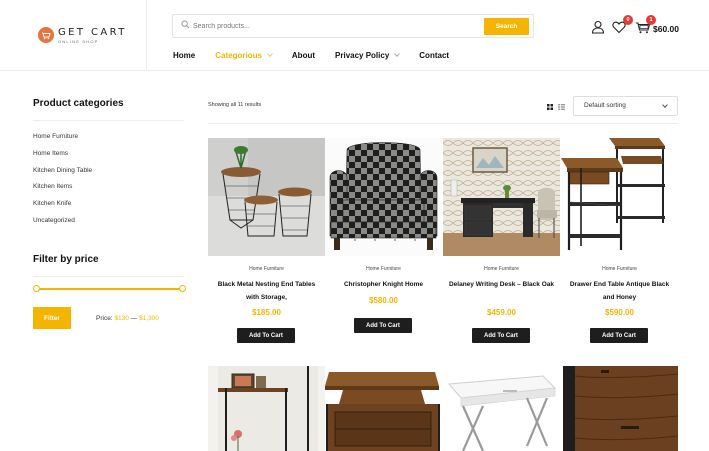  Describe the element at coordinates (605, 105) in the screenshot. I see `sort-value: Default sorting` at that location.